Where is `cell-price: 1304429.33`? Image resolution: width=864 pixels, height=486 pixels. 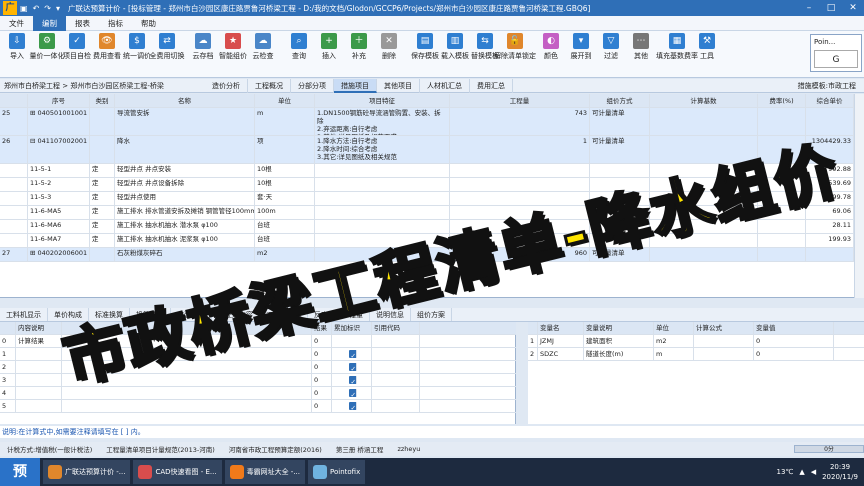 cell-price: 1304429.33 is located at coordinates (830, 149).